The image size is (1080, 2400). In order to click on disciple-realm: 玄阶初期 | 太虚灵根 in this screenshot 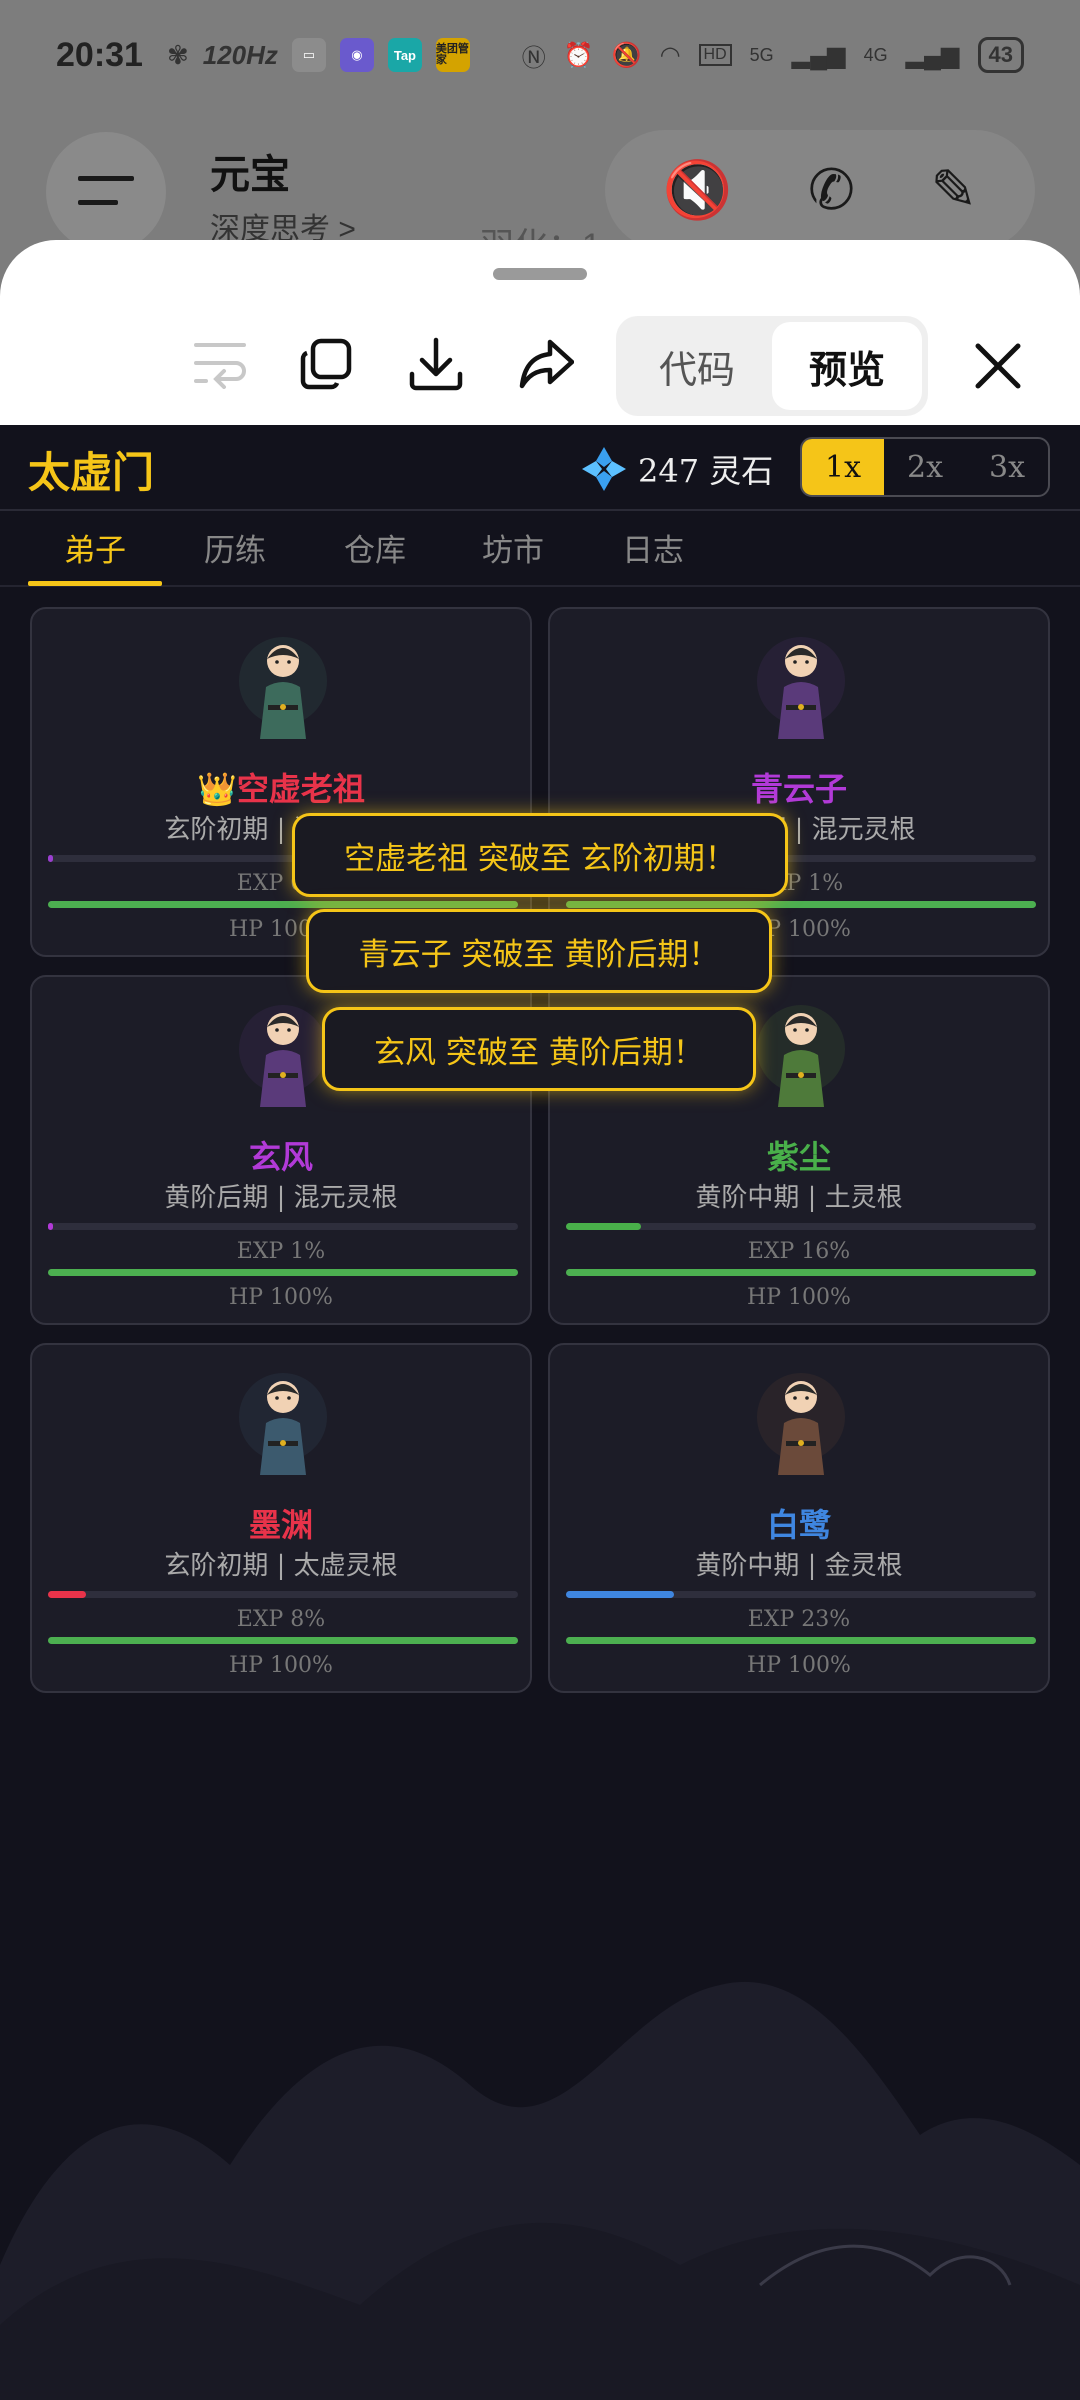, I will do `click(281, 1566)`.